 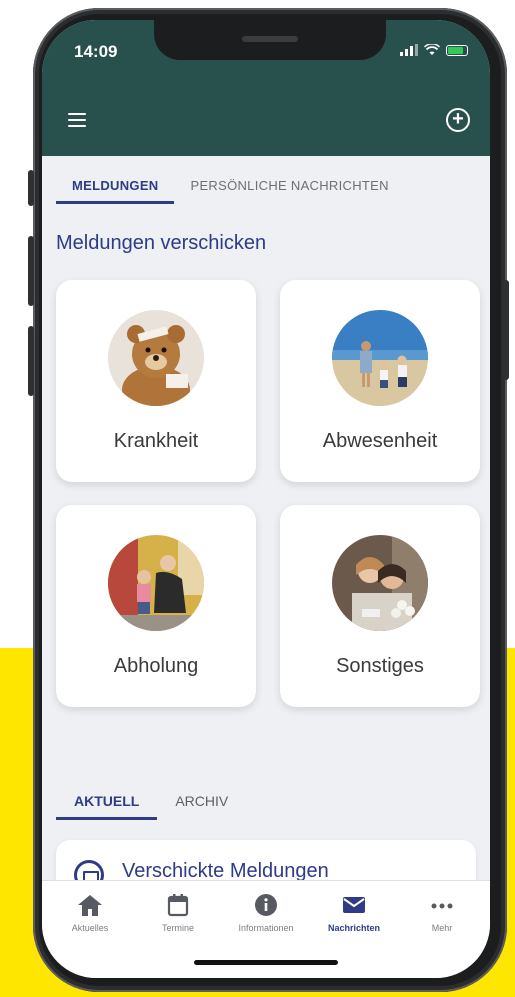 I want to click on power-button, so click(x=506, y=330).